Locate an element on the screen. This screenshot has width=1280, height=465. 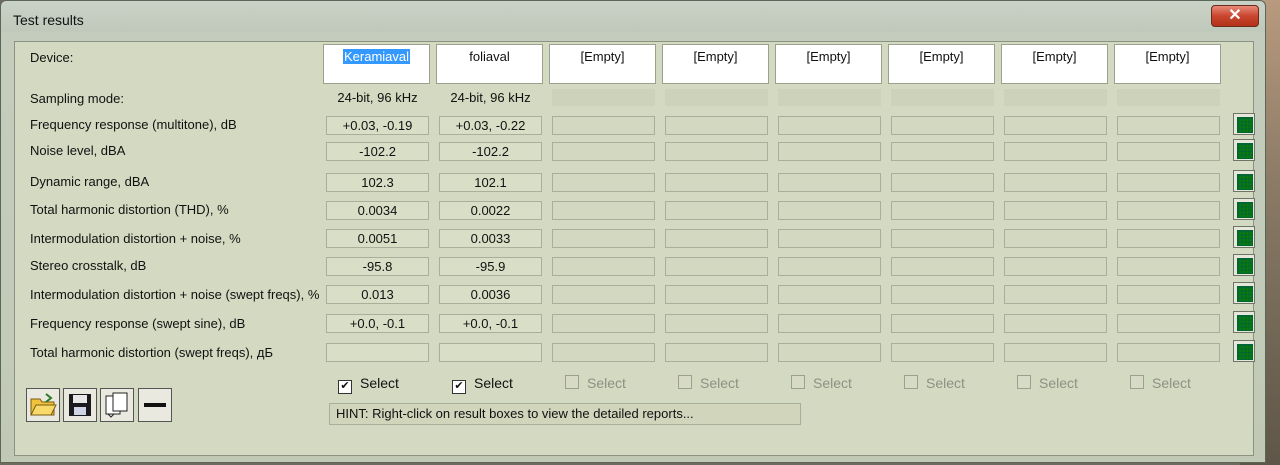
result-box: 0.0022 is located at coordinates (490, 210).